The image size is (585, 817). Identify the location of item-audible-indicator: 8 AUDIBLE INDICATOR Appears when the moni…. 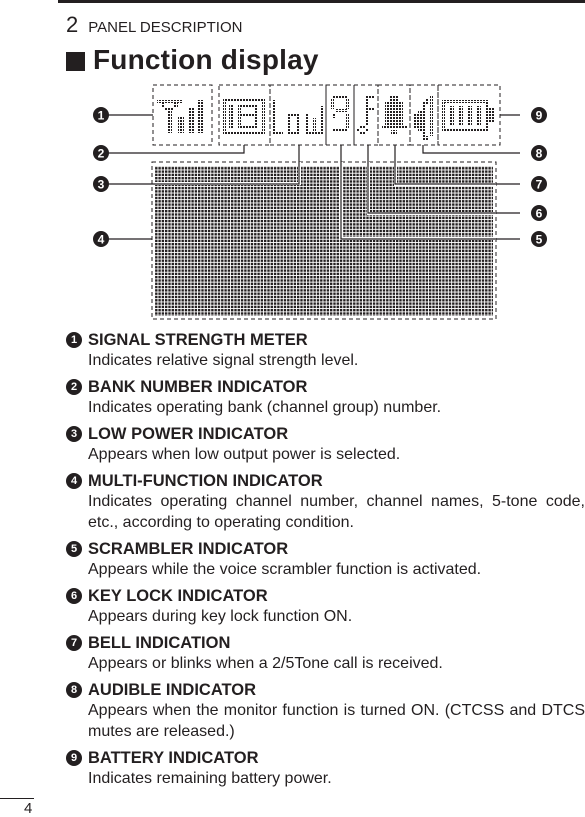
(325, 711).